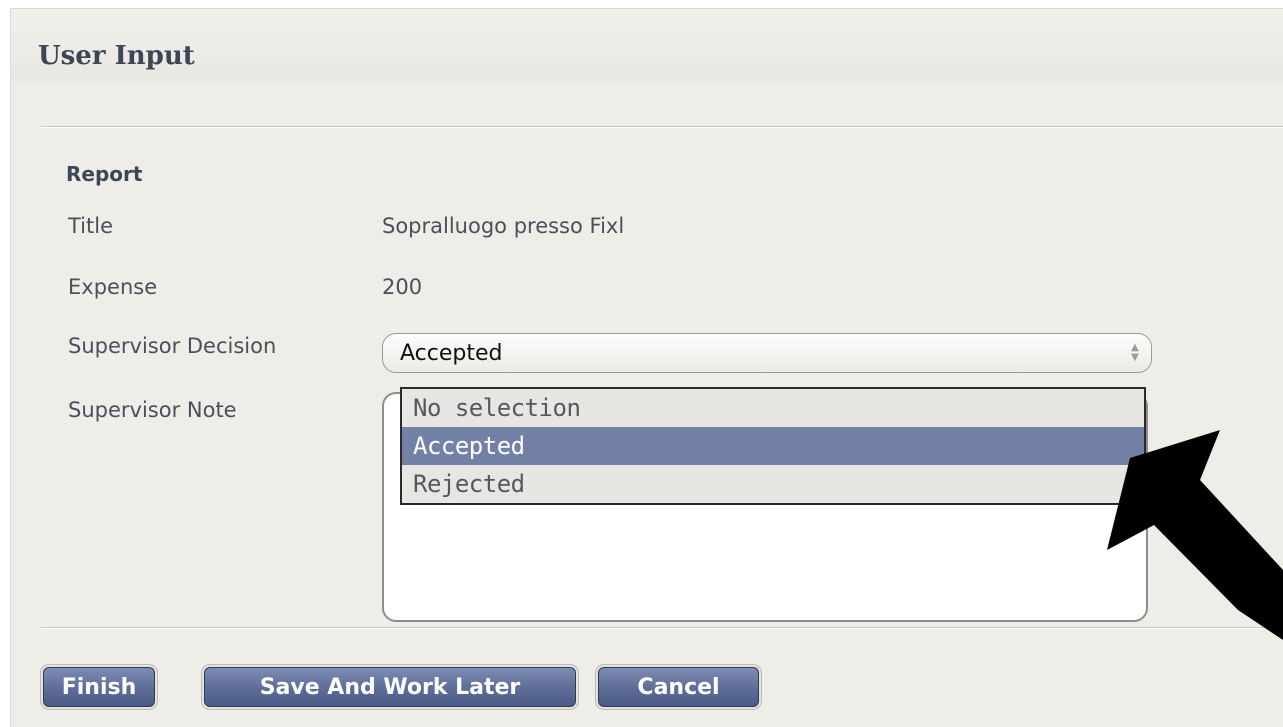 The width and height of the screenshot is (1283, 727). What do you see at coordinates (678, 687) in the screenshot?
I see `cancel-button: Cancel` at bounding box center [678, 687].